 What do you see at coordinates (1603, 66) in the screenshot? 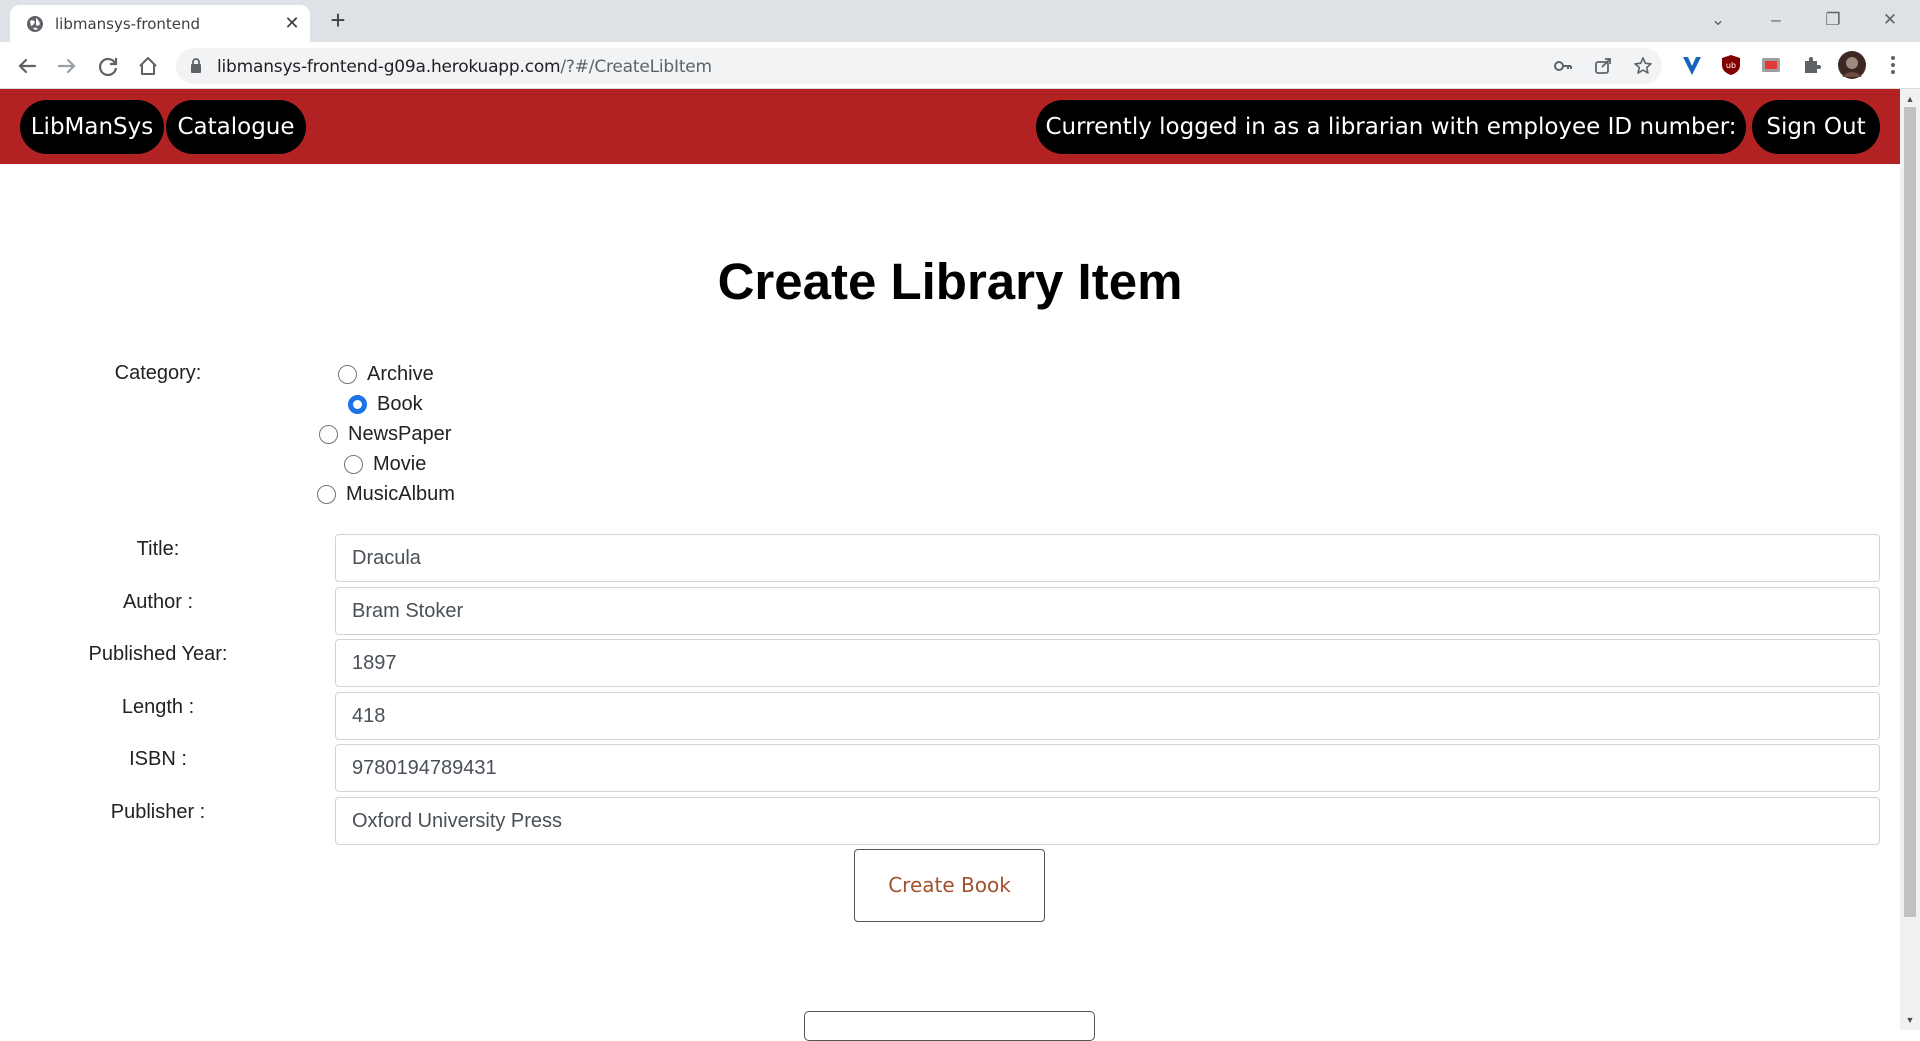
I see `share-icon` at bounding box center [1603, 66].